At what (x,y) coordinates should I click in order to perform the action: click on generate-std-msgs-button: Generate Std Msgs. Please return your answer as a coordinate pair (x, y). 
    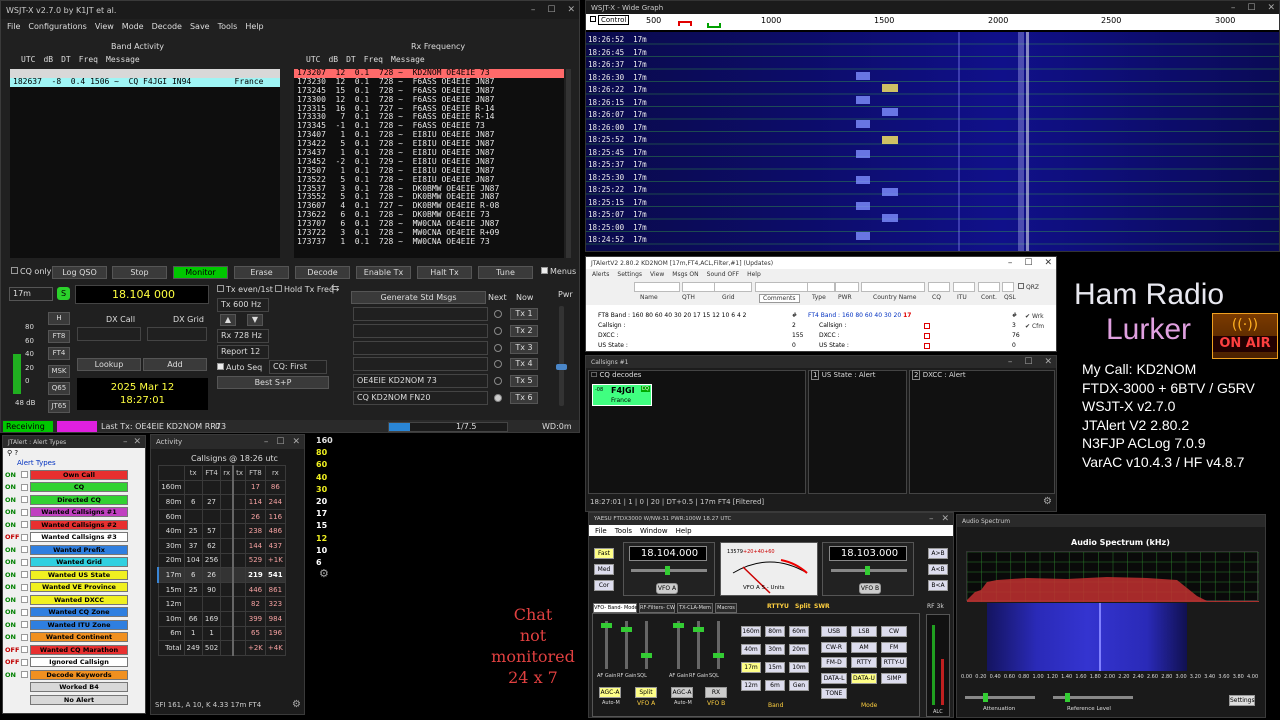
    Looking at the image, I should click on (418, 297).